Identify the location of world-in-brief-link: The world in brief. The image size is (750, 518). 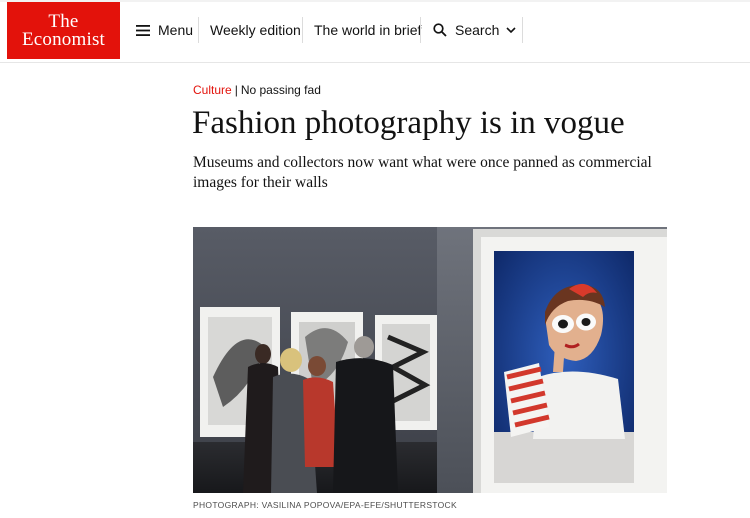
(367, 30).